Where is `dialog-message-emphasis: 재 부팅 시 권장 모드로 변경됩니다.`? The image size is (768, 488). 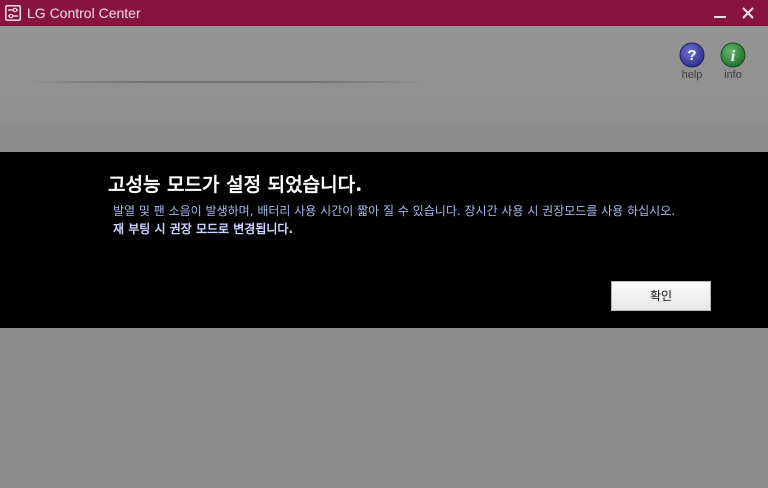
dialog-message-emphasis: 재 부팅 시 권장 모드로 변경됩니다. is located at coordinates (203, 229).